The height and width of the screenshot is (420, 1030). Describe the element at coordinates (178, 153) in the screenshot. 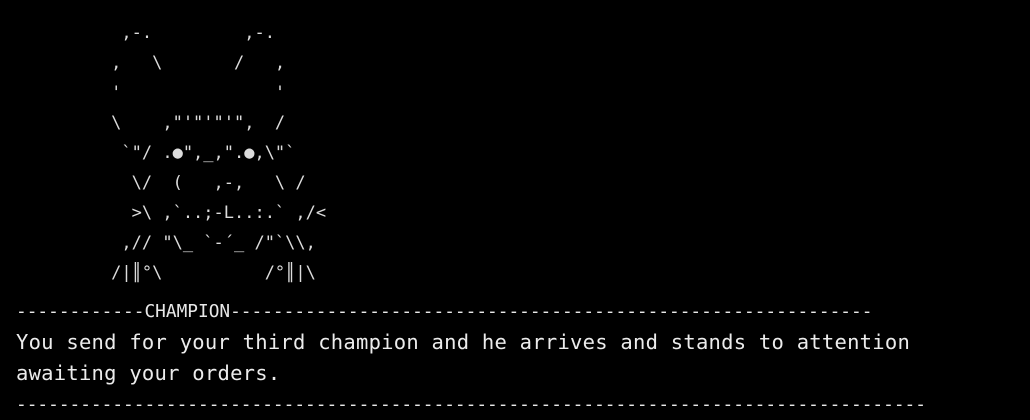

I see `art-line: `"/ .●",_,".●,\"`` at that location.